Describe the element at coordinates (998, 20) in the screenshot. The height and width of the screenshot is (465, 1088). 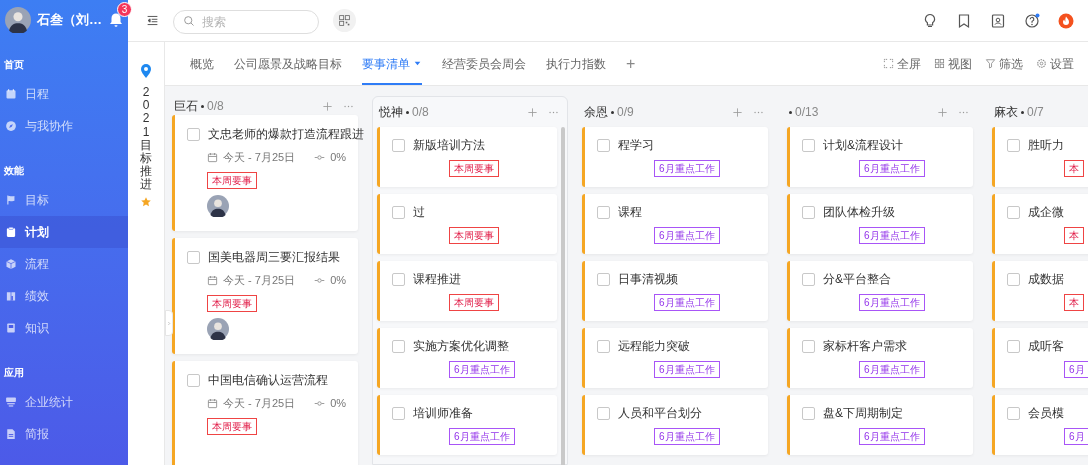
I see `contact-card-icon` at that location.